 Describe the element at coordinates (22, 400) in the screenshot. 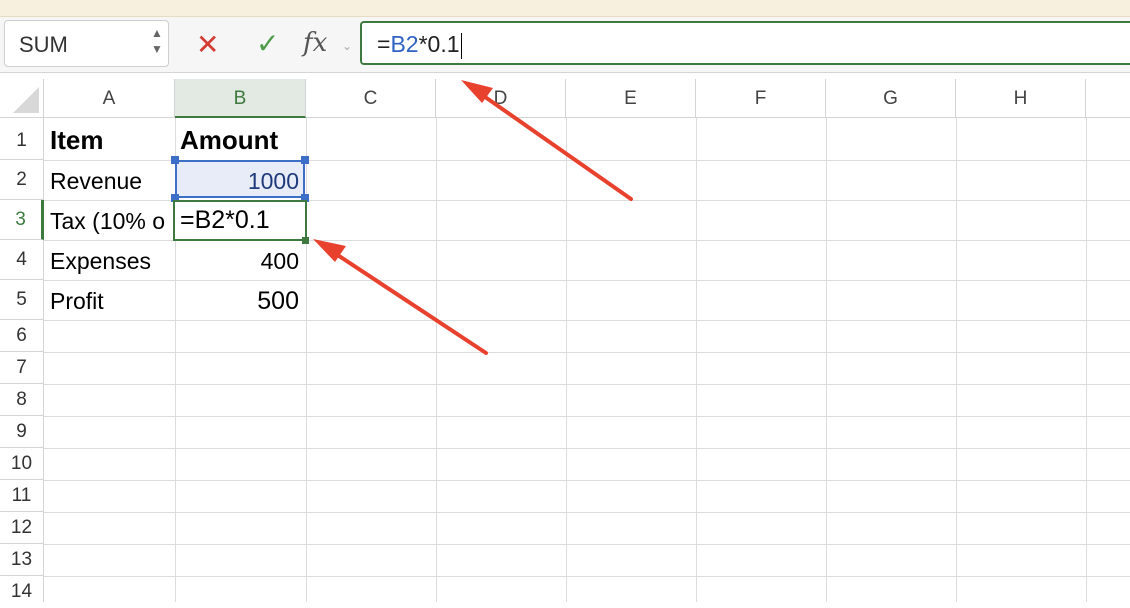

I see `row-header-8: 8` at that location.